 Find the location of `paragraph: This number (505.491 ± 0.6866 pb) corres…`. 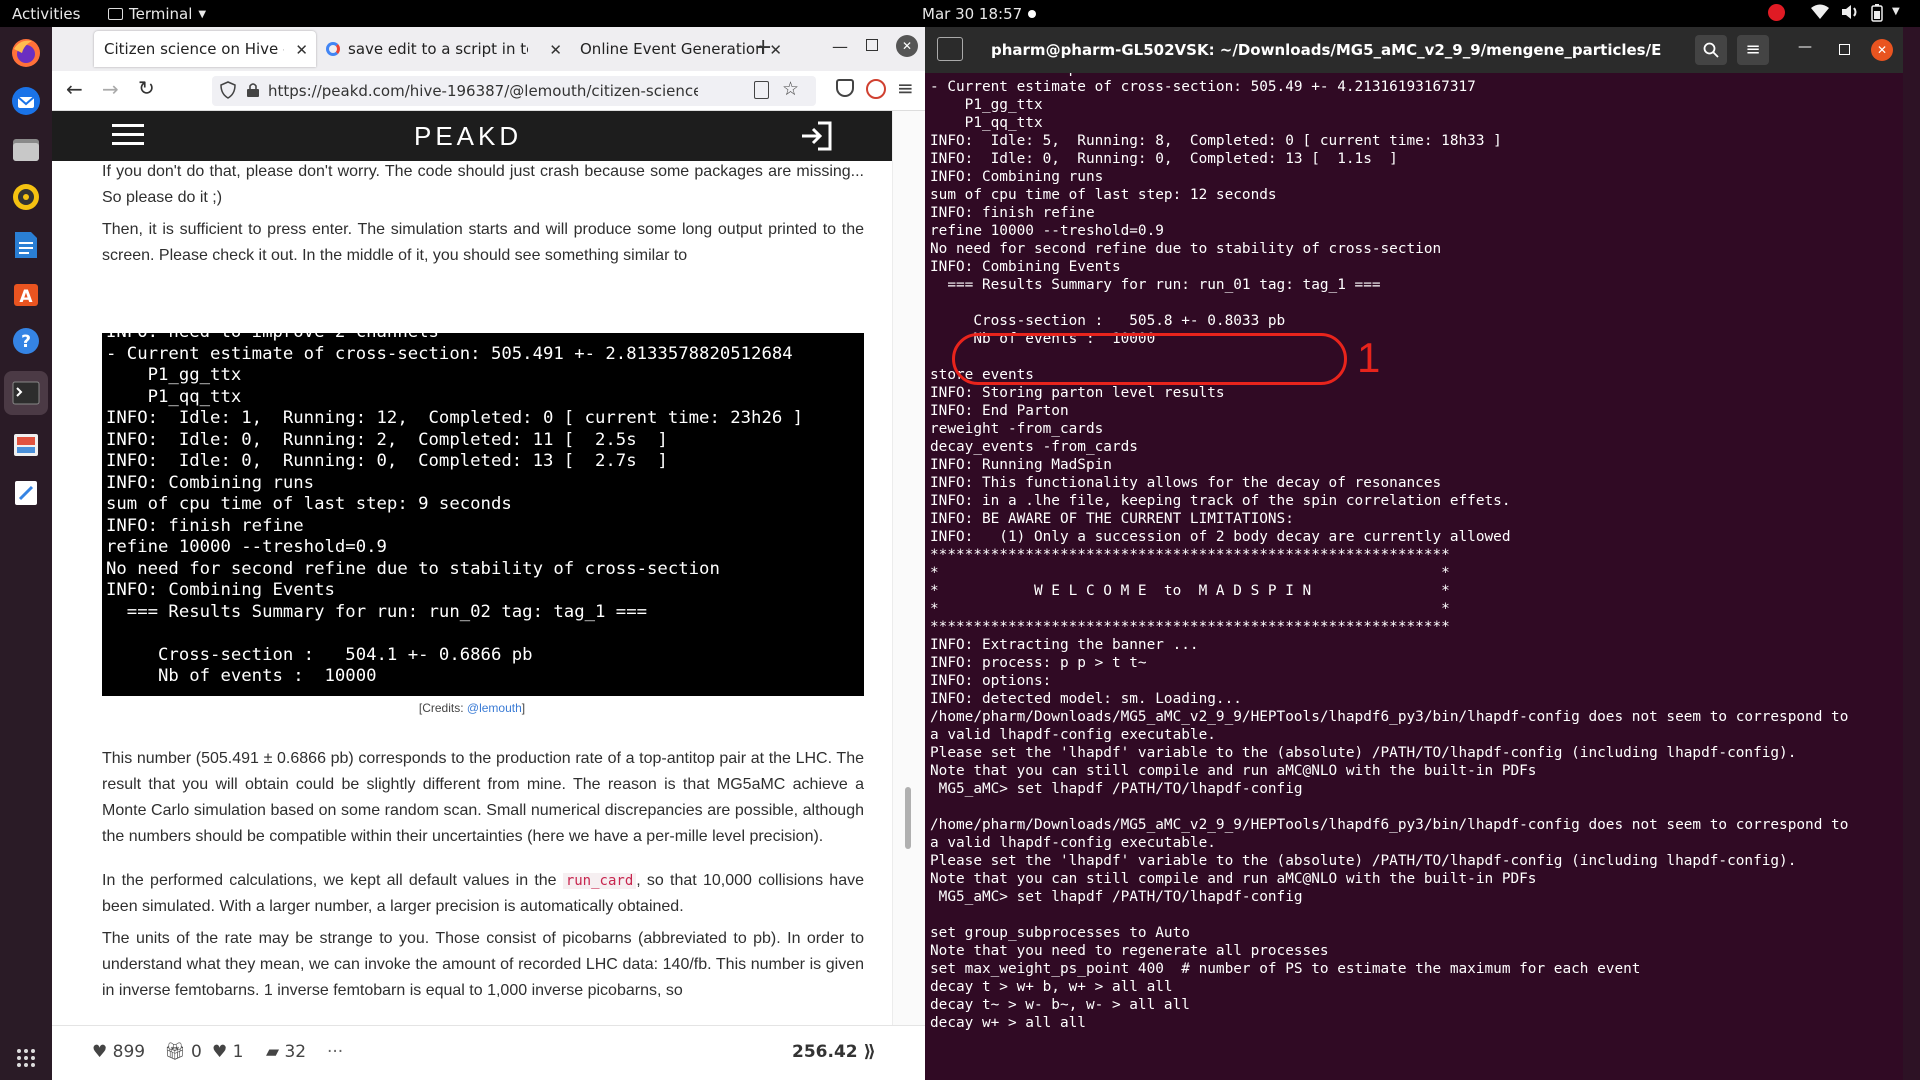

paragraph: This number (505.491 ± 0.6866 pb) corres… is located at coordinates (483, 797).